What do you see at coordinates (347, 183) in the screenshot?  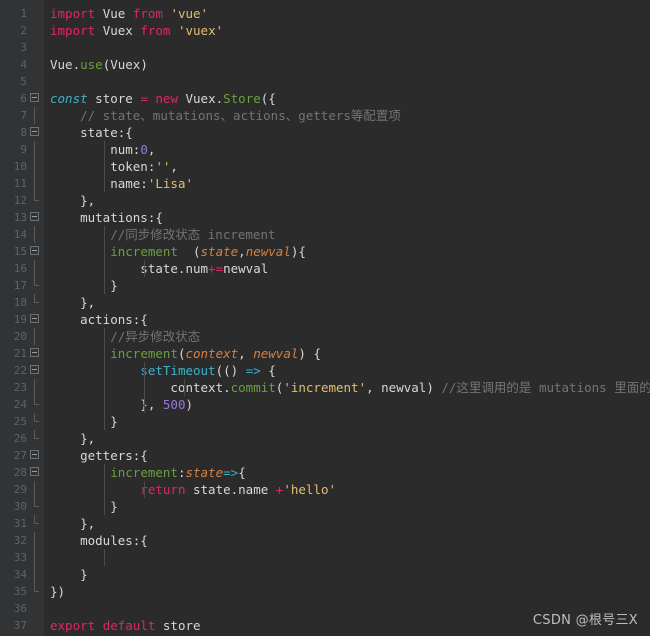 I see `code-line: name:'Lisa'` at bounding box center [347, 183].